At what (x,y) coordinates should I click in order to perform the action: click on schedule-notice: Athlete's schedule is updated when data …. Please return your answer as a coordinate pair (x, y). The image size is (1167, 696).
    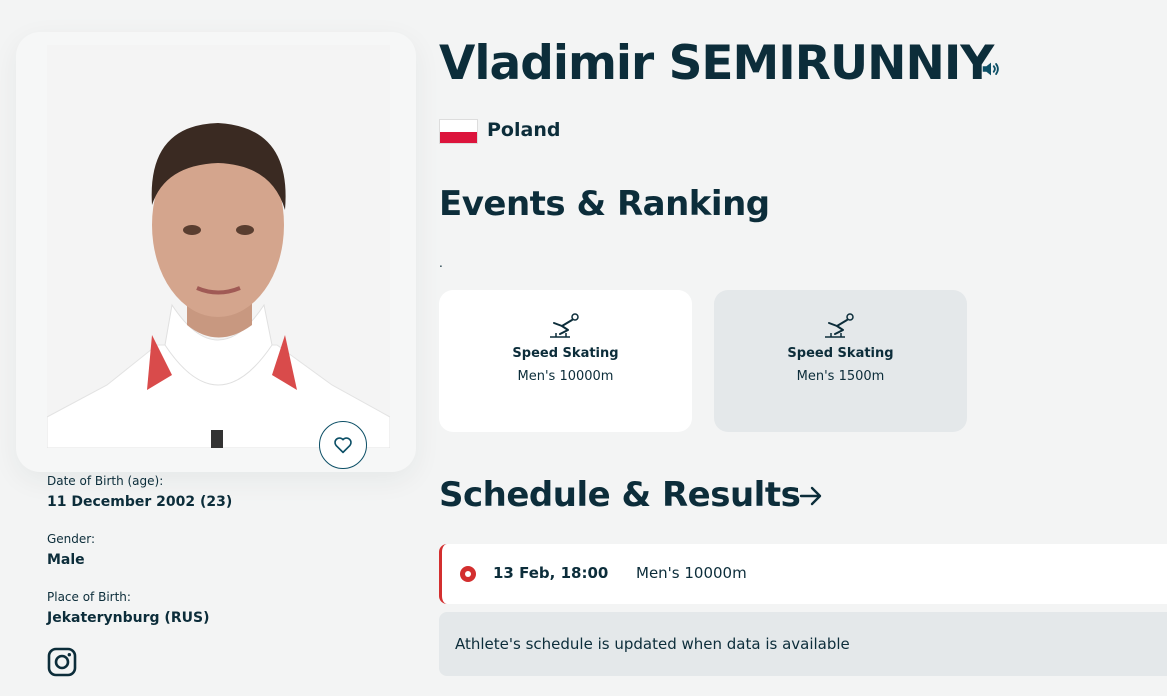
    Looking at the image, I should click on (803, 644).